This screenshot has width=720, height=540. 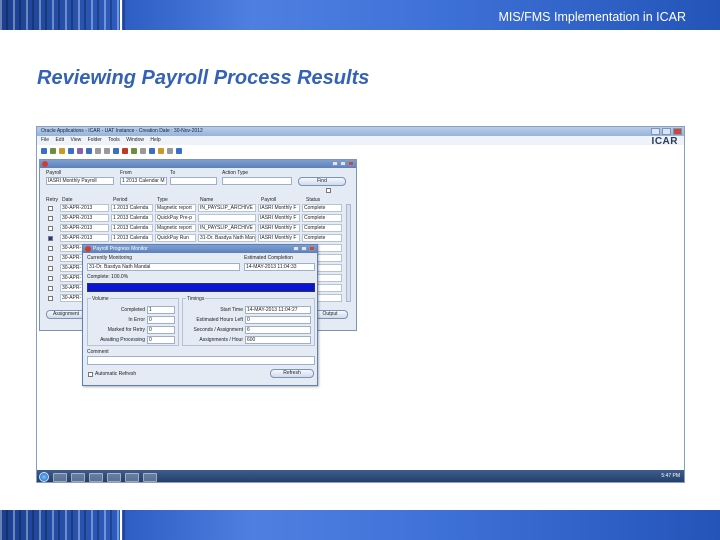 I want to click on date-col-header: Date, so click(x=67, y=200).